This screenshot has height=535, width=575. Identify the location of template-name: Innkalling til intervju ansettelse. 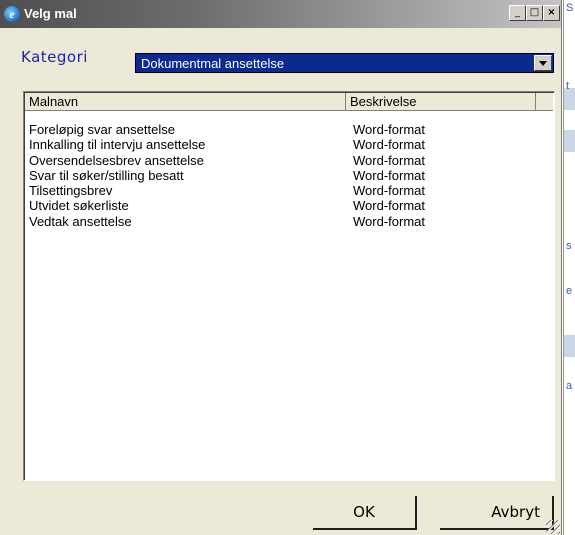
(117, 145).